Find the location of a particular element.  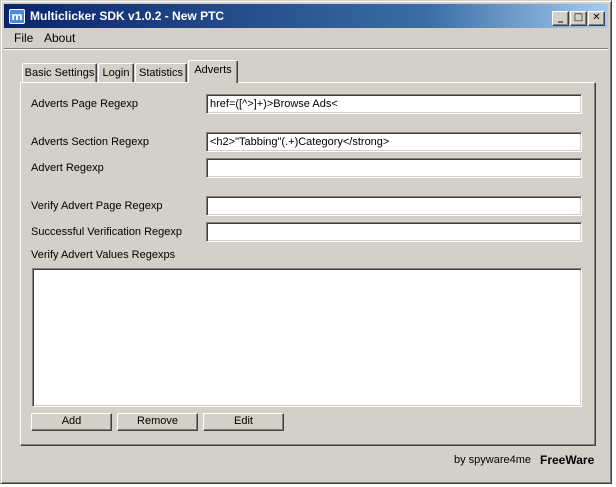

adverts-section-regexp-input: <h2>"Tabbing"(.+)Category</strong> is located at coordinates (394, 142).